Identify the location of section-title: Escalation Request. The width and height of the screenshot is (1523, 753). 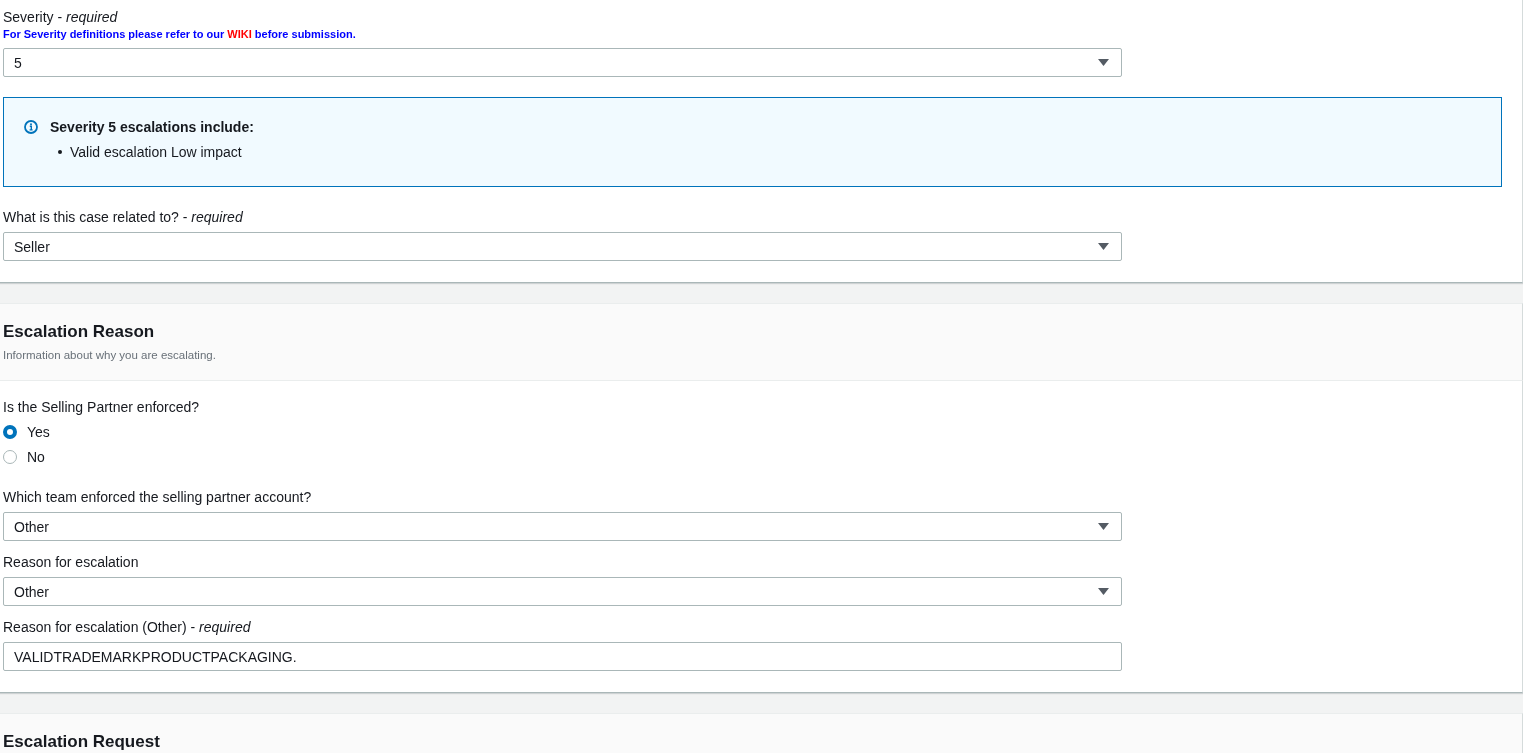
(81, 742).